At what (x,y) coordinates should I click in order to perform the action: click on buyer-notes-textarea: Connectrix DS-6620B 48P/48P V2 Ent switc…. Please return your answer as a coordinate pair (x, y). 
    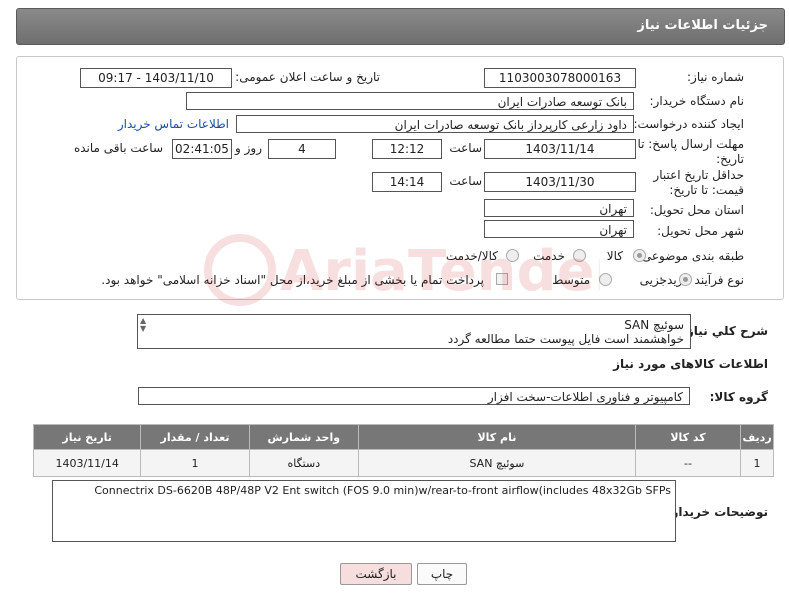
    Looking at the image, I should click on (364, 511).